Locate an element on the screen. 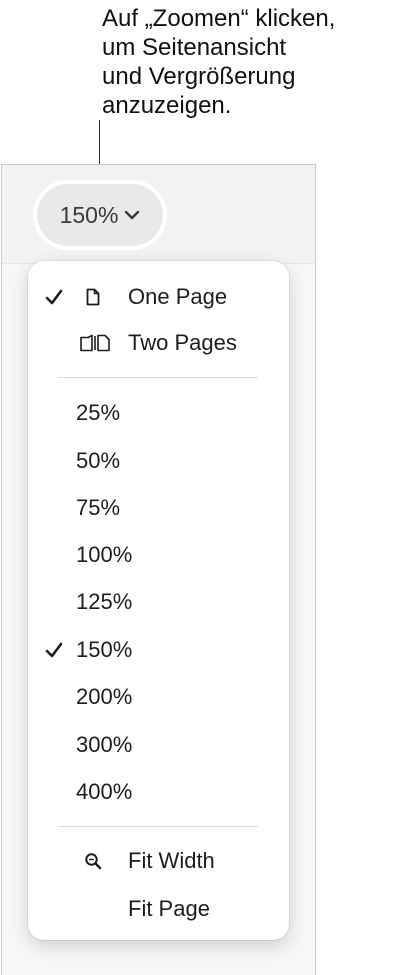  menu-item-two-pages: Two Pages is located at coordinates (158, 343).